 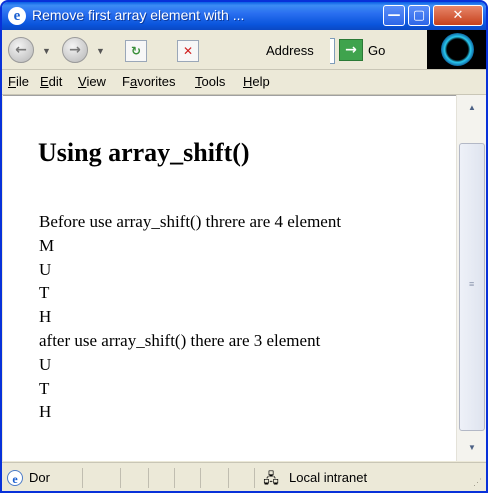 I want to click on maximize-button: ▢, so click(x=419, y=15).